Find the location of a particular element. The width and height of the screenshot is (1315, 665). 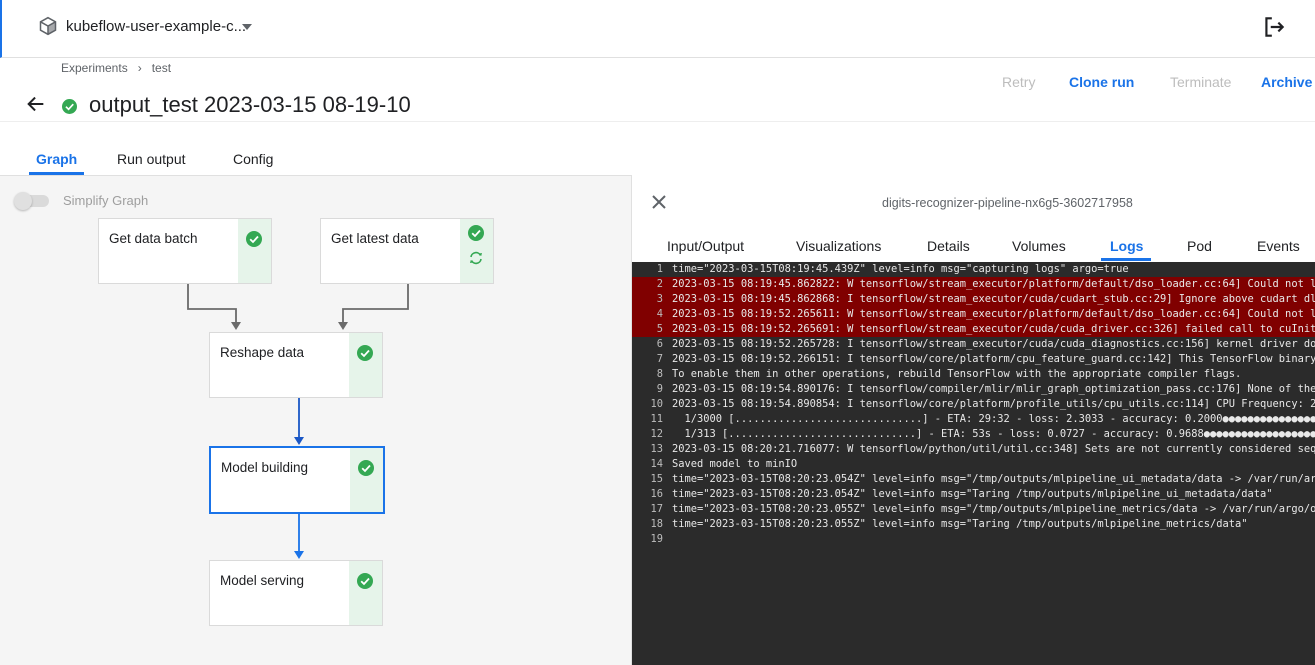

breadcrumb-experiment-test: test is located at coordinates (161, 68).